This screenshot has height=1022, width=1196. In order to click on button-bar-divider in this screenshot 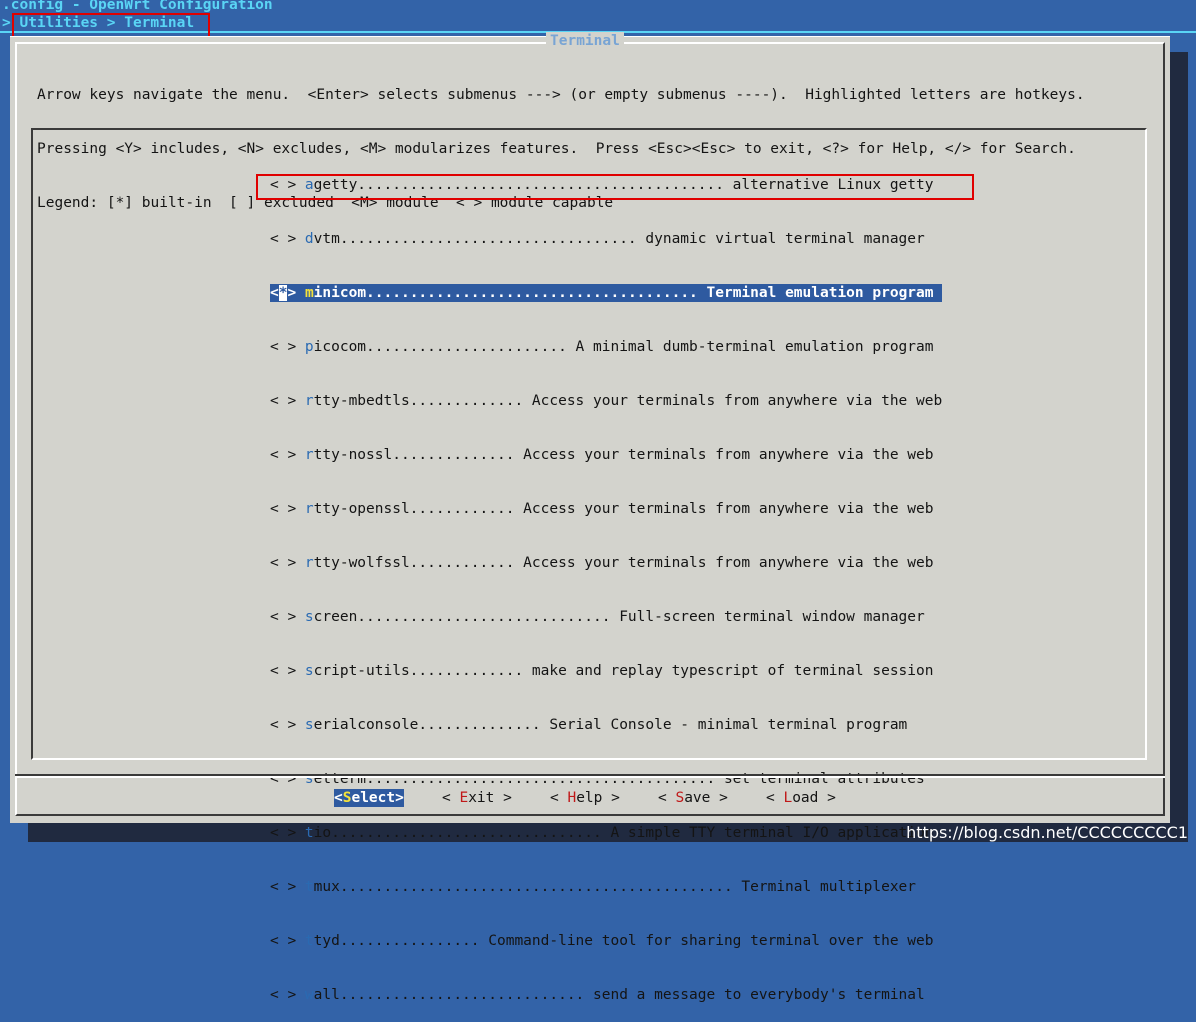, I will do `click(590, 777)`.